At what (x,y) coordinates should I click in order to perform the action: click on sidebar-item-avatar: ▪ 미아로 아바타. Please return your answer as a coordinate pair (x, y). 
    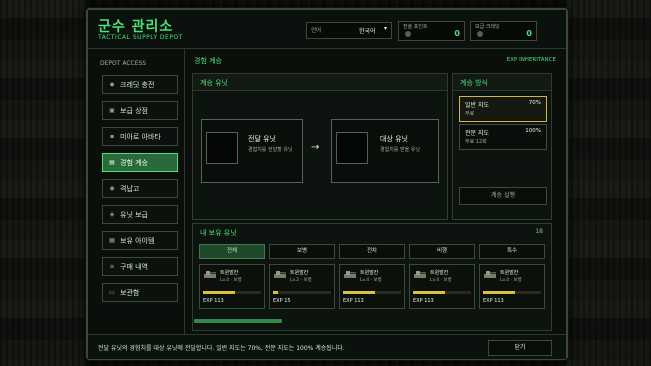
    Looking at the image, I should click on (140, 136).